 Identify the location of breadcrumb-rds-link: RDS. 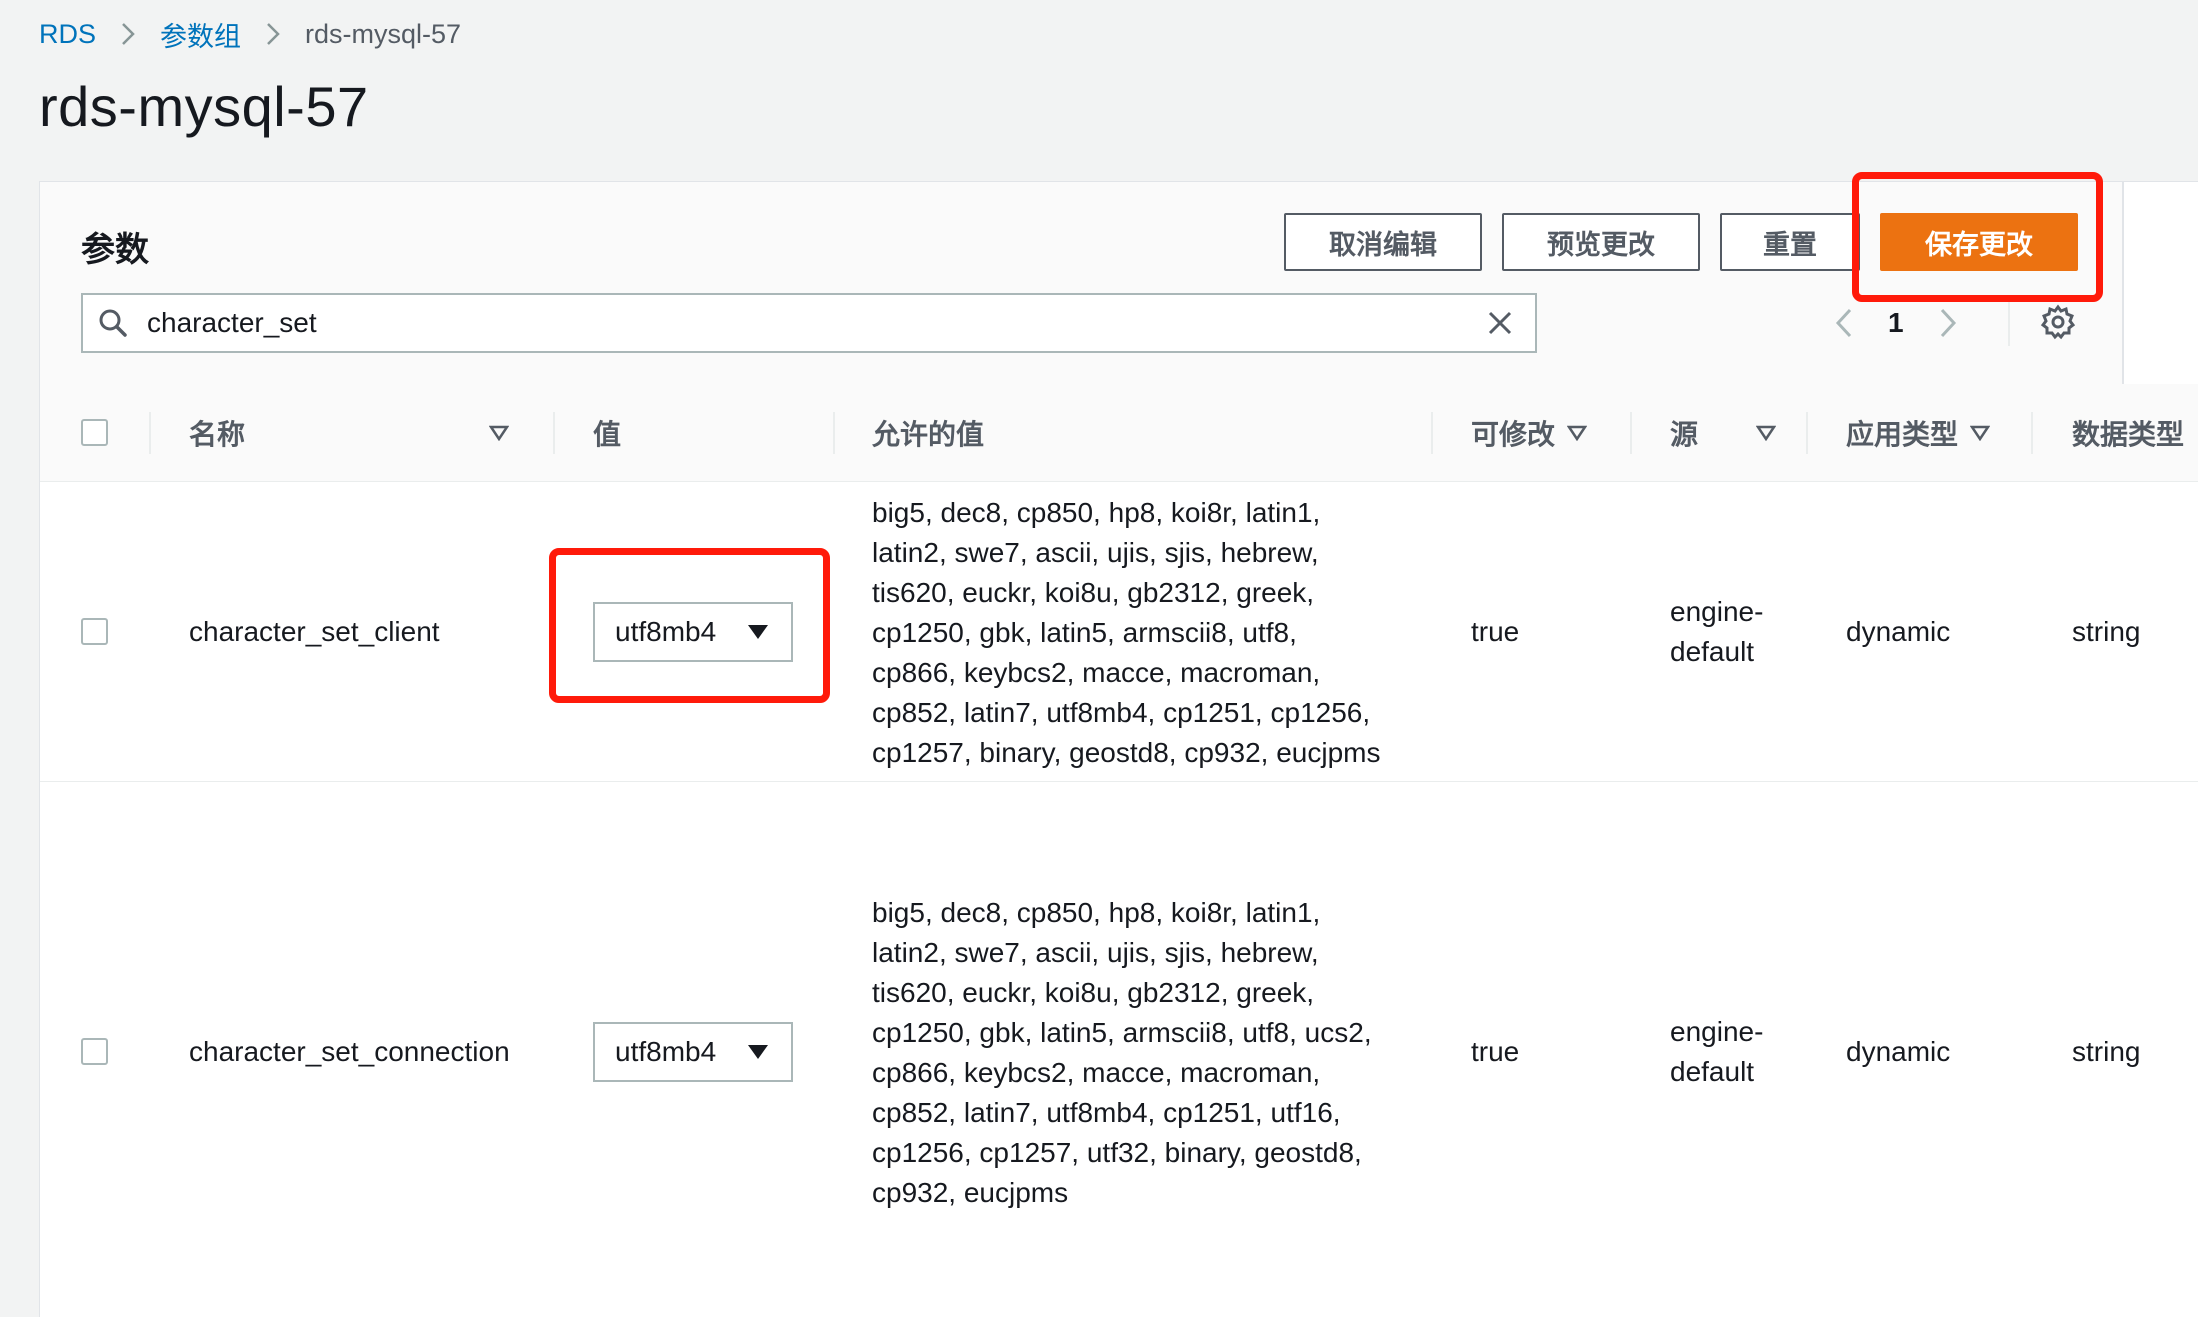
(67, 34).